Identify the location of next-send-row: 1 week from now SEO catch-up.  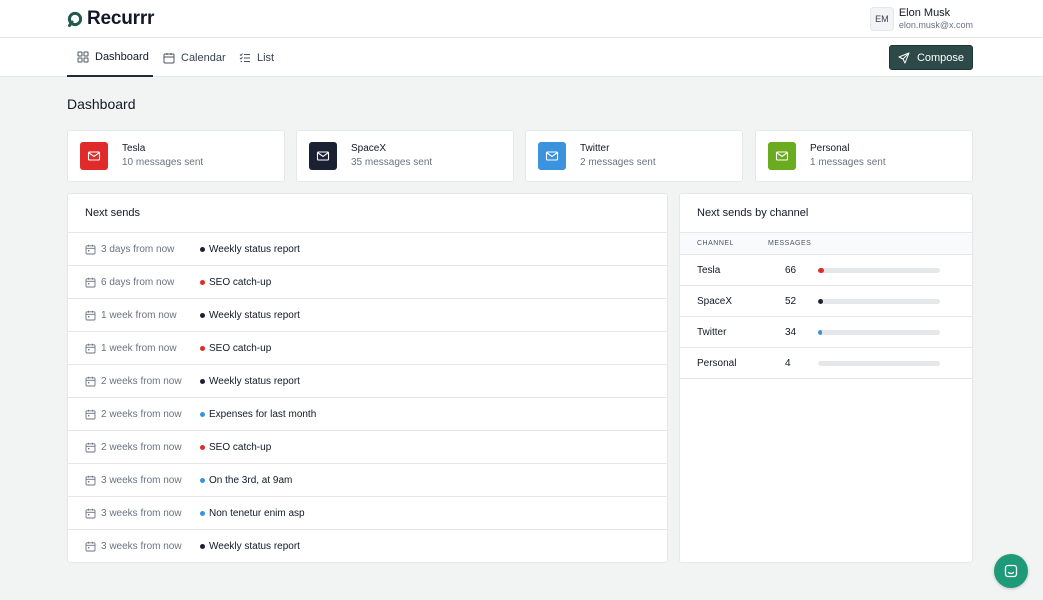
(367, 348).